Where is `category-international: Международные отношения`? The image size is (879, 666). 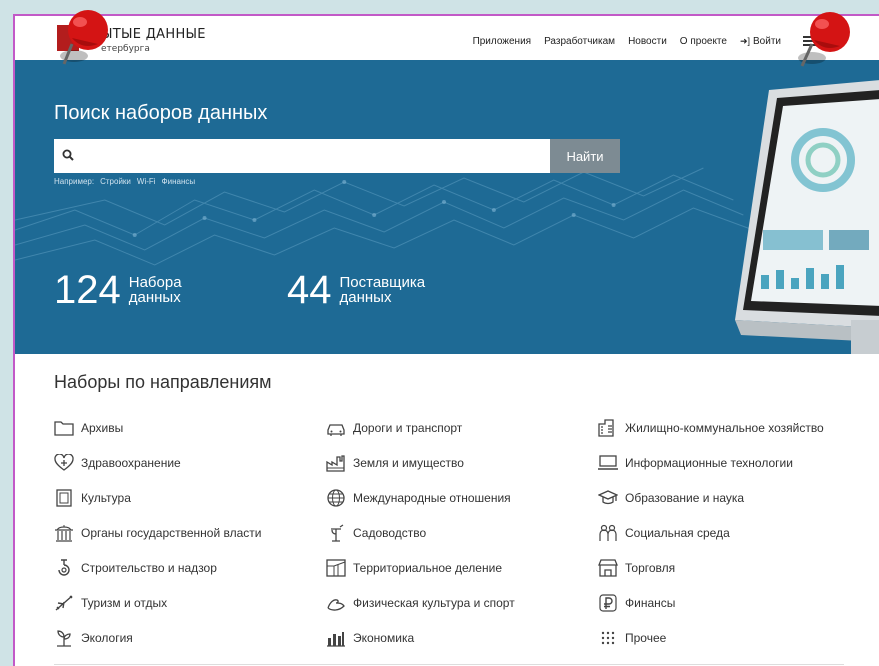 category-international: Международные отношения is located at coordinates (462, 498).